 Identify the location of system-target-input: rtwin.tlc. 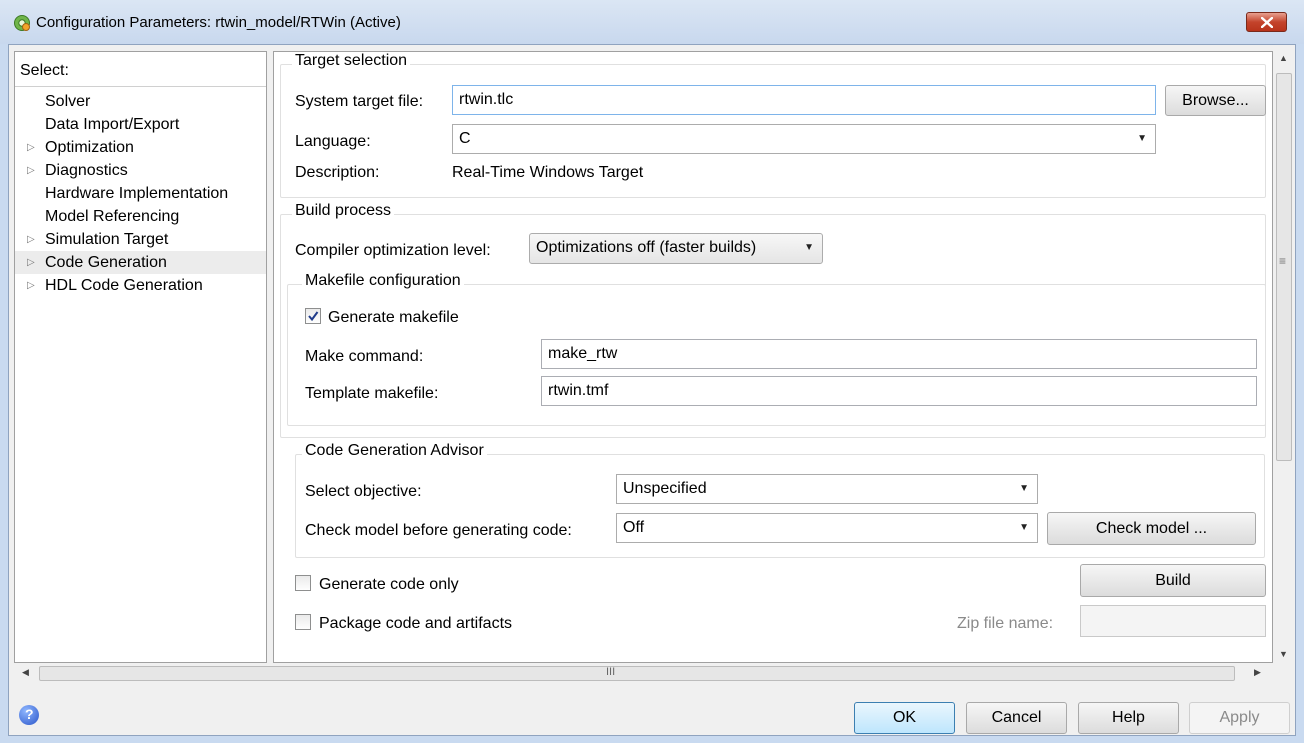
(804, 100).